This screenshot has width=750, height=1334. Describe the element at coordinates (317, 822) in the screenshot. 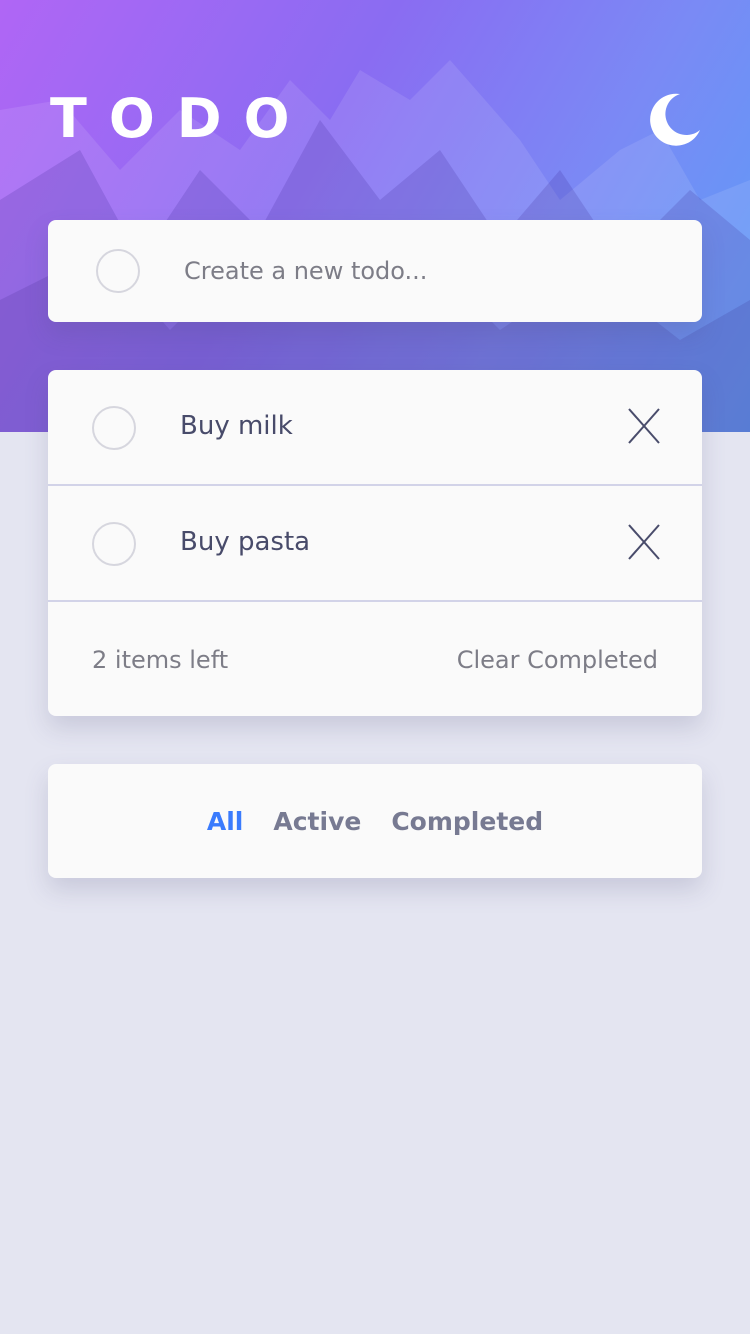

I see `filter-active: Active` at that location.